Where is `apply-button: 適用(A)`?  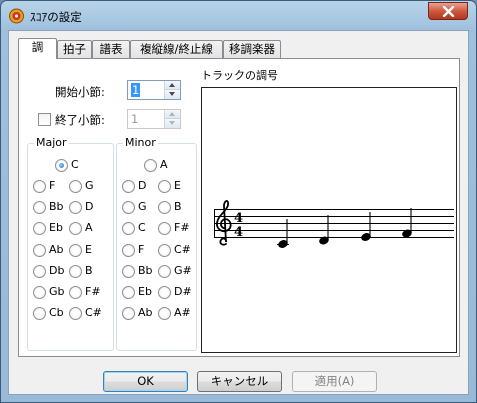
apply-button: 適用(A) is located at coordinates (334, 381).